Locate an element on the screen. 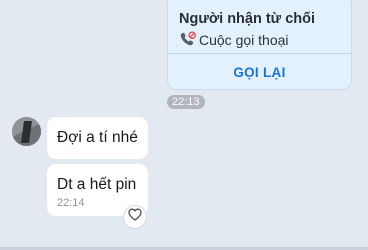 The image size is (368, 250). time-badge: 22:13 is located at coordinates (186, 102).